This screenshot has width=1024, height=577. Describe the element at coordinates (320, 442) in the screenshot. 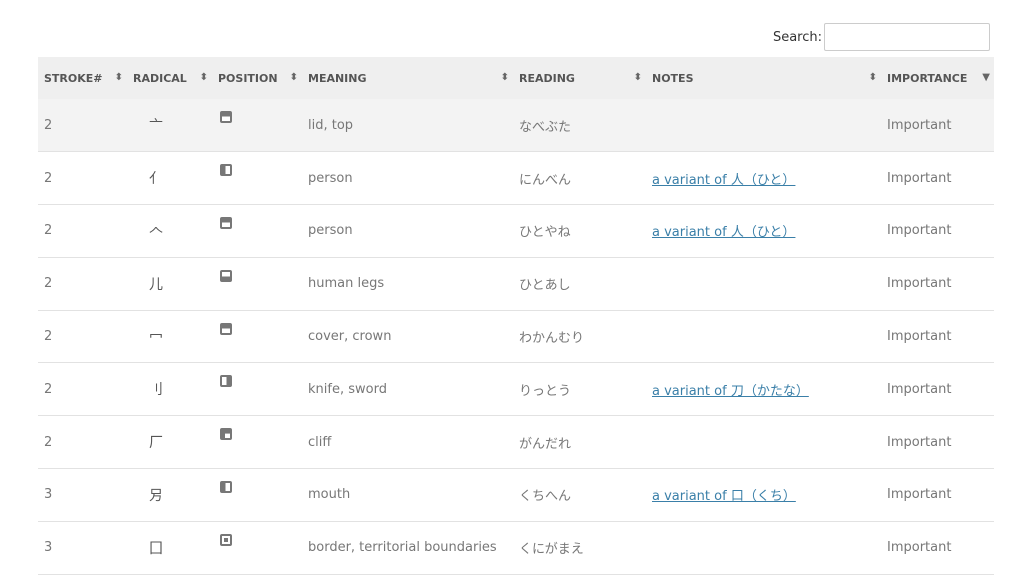

I see `meaning: cliff` at that location.